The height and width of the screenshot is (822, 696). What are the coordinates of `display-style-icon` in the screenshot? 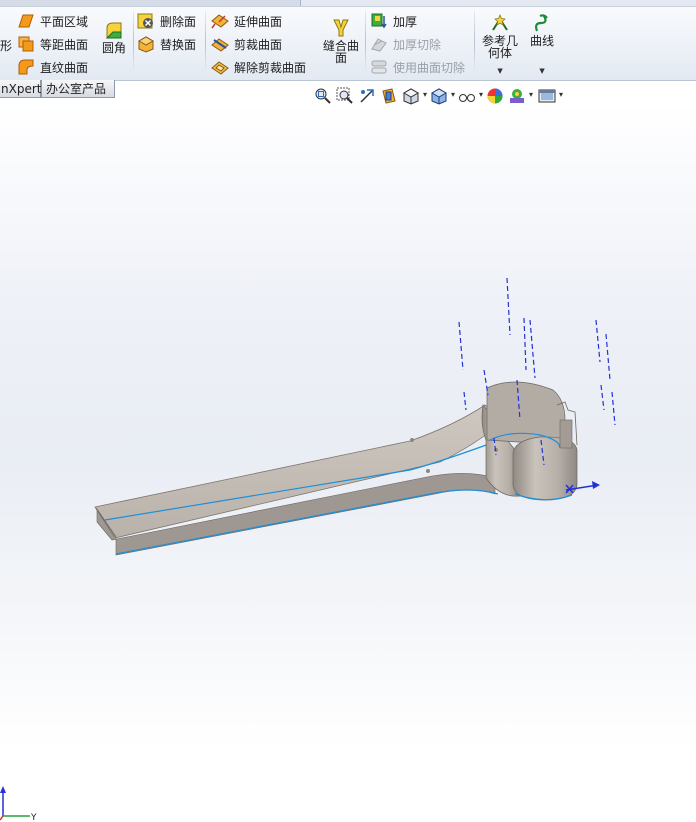 It's located at (442, 96).